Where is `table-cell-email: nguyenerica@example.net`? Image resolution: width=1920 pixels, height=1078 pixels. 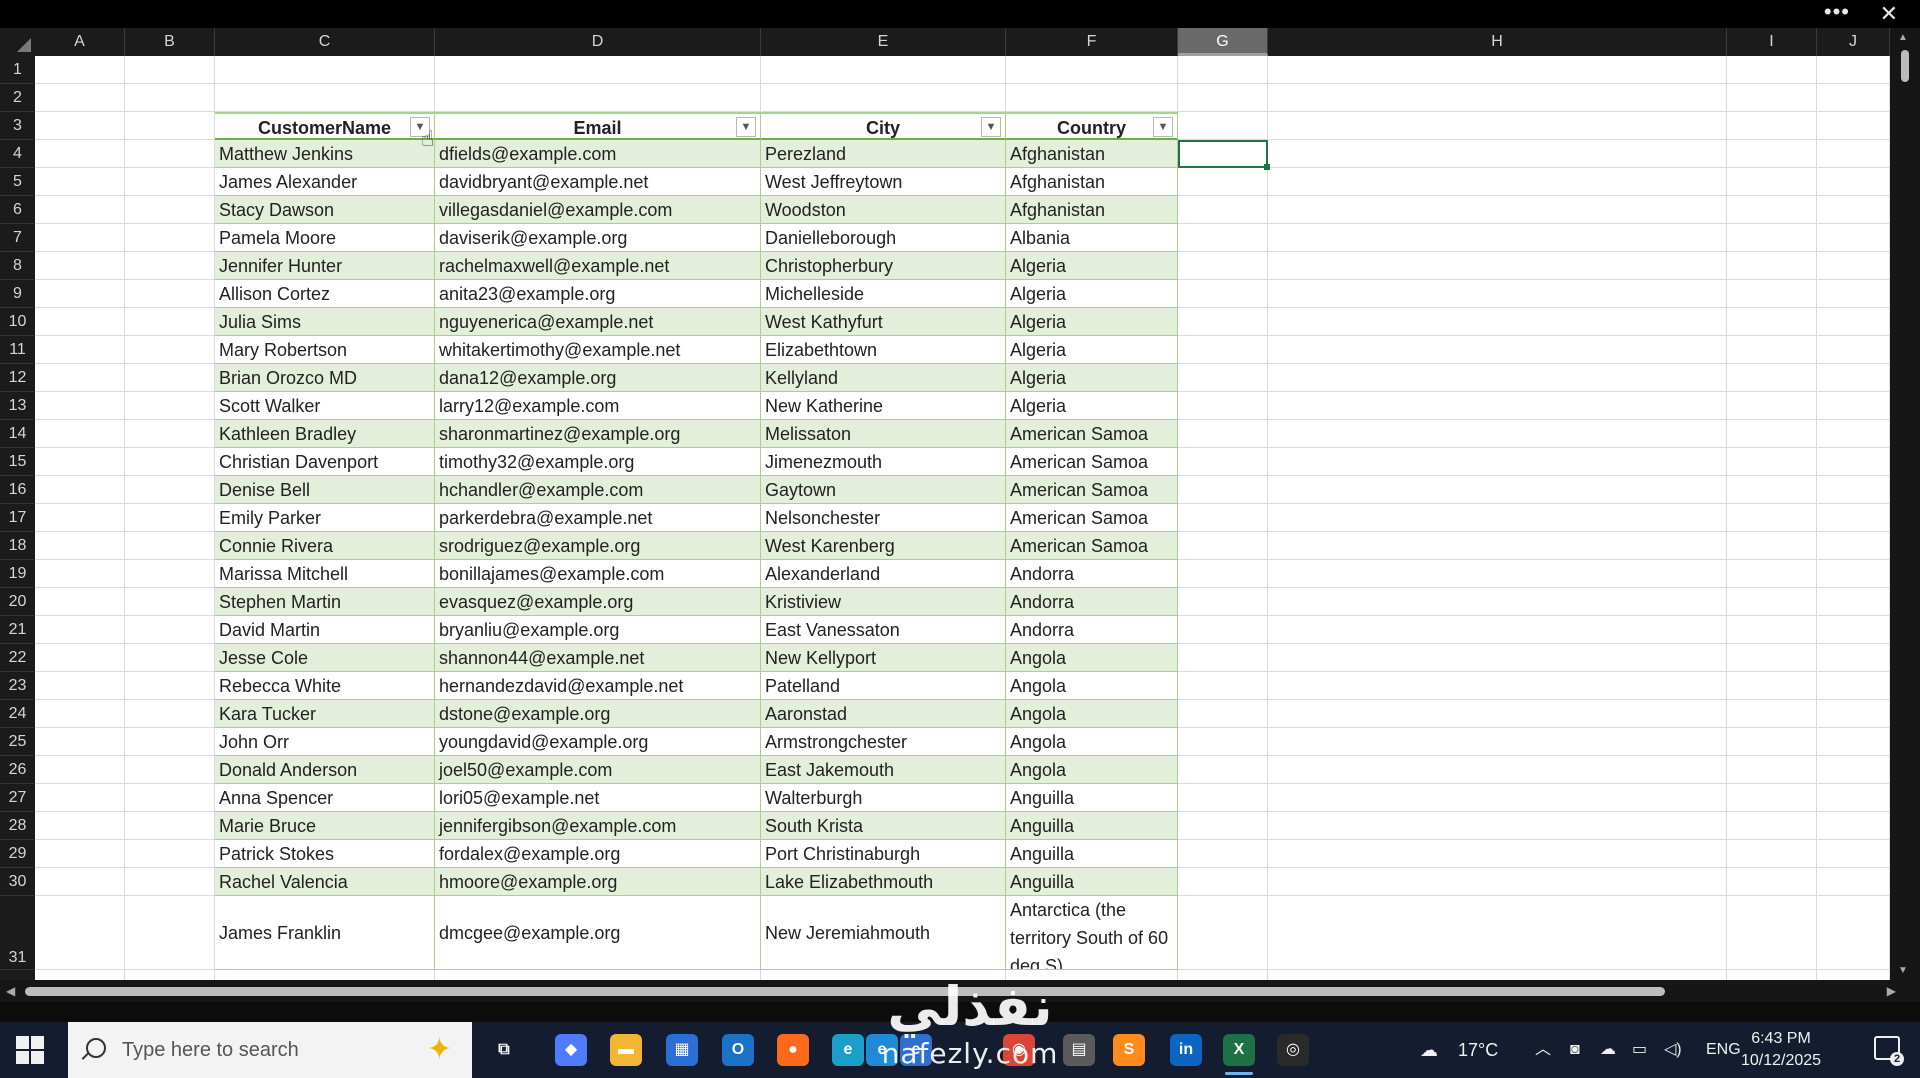 table-cell-email: nguyenerica@example.net is located at coordinates (598, 322).